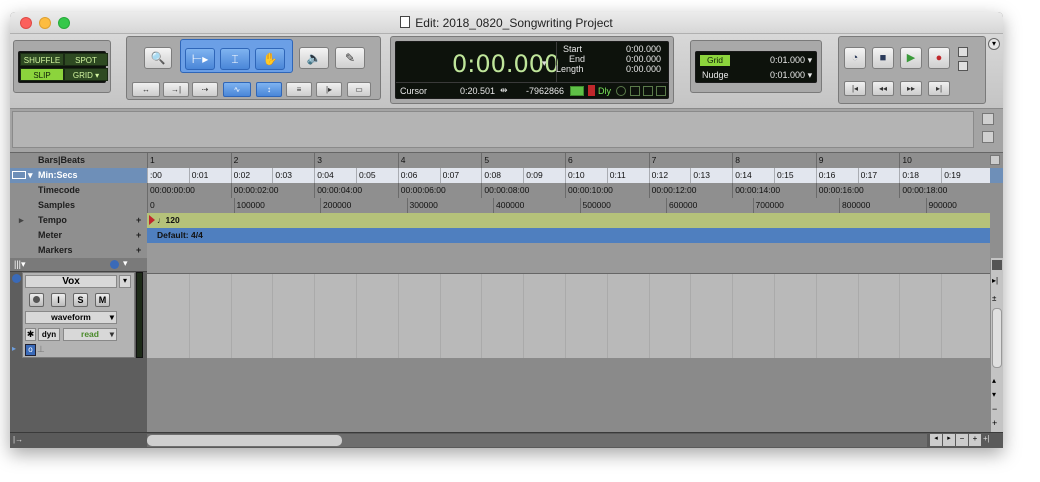 Image resolution: width=1040 pixels, height=482 pixels. I want to click on tempo-marker-icon, so click(152, 220).